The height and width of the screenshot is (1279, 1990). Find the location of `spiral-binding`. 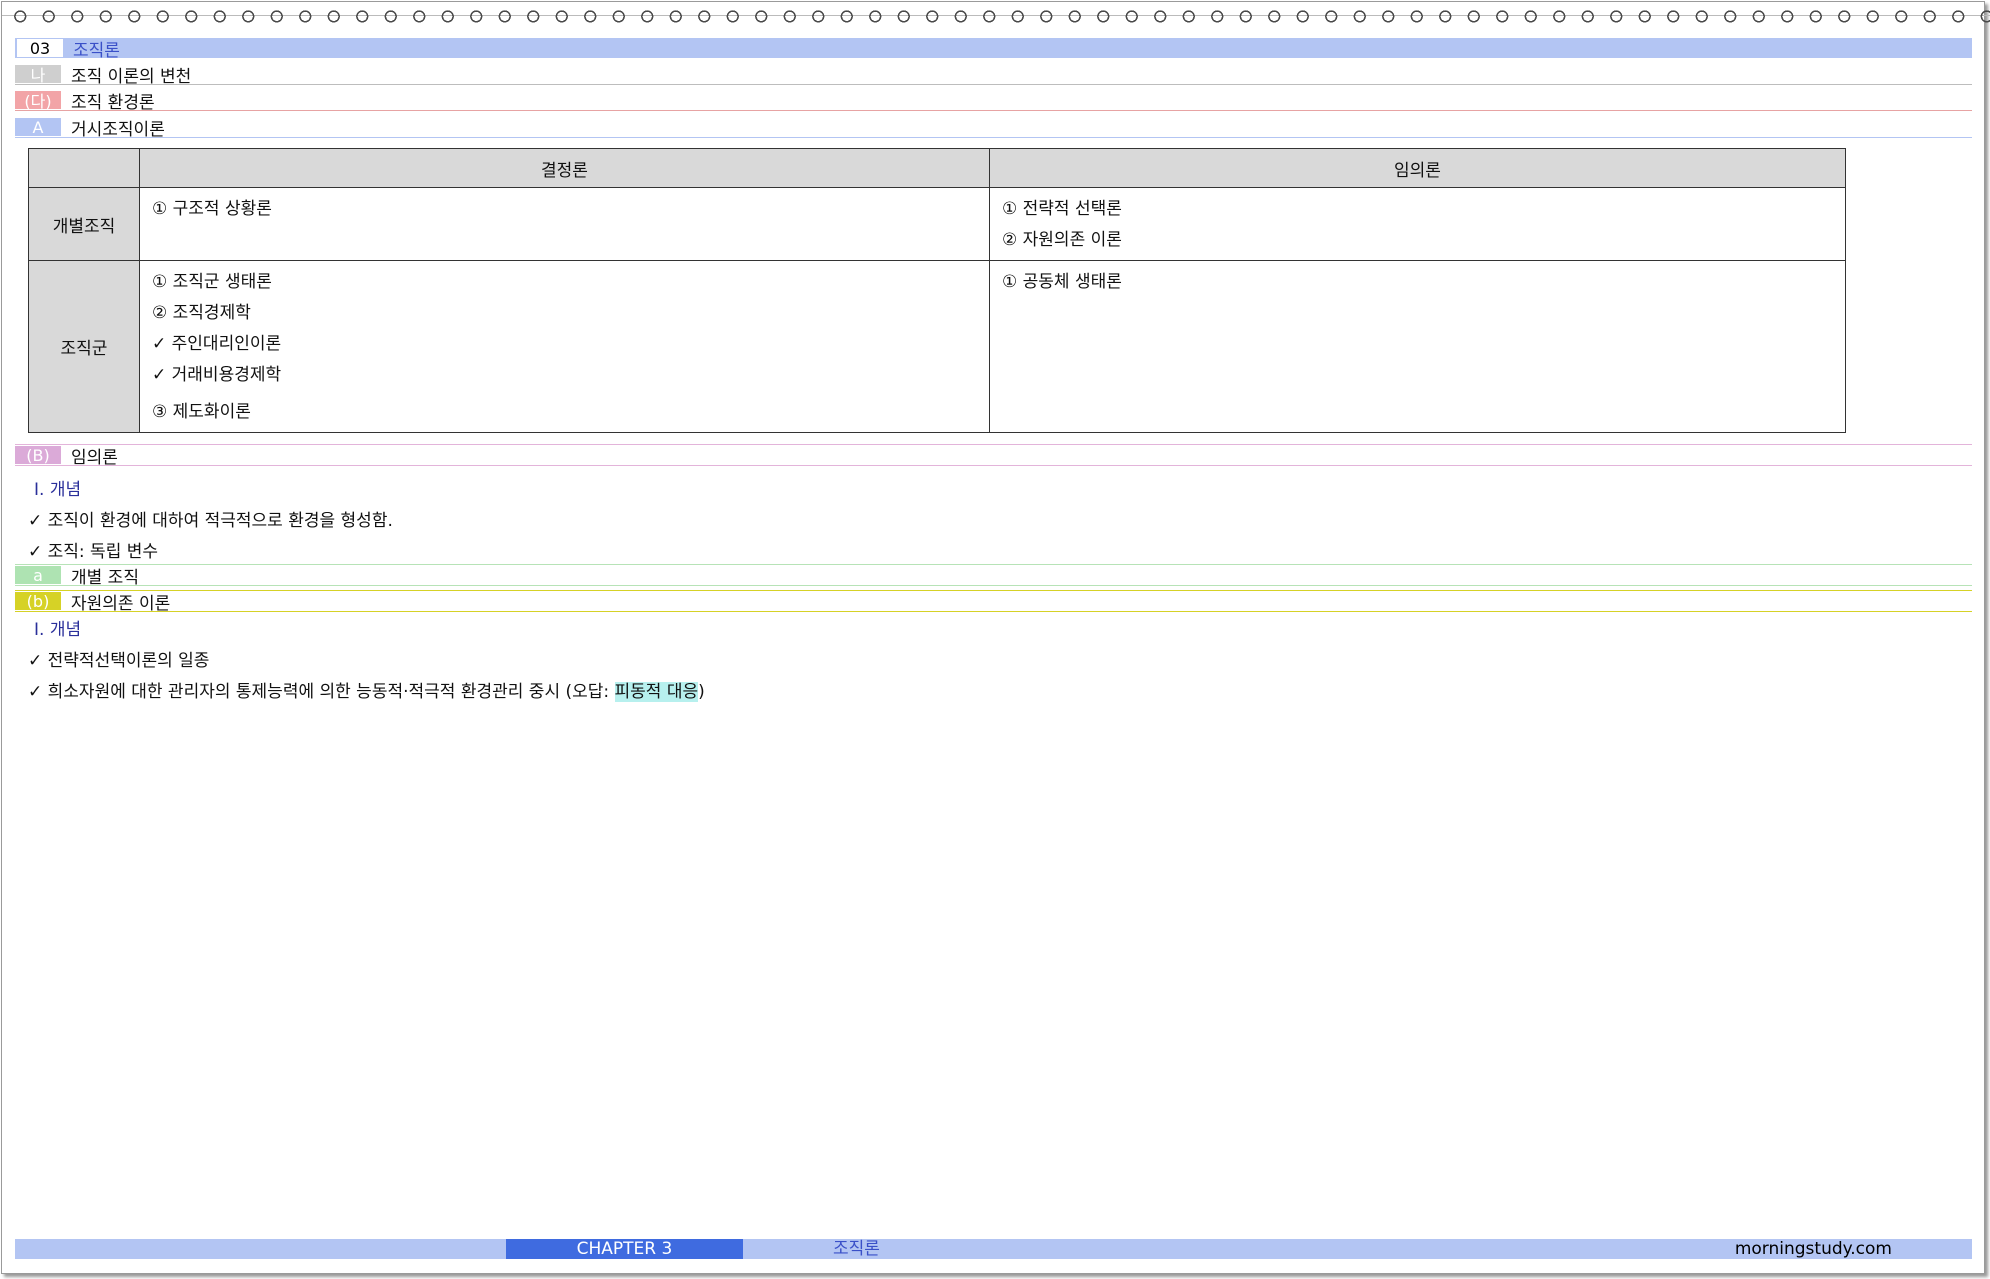

spiral-binding is located at coordinates (996, 14).